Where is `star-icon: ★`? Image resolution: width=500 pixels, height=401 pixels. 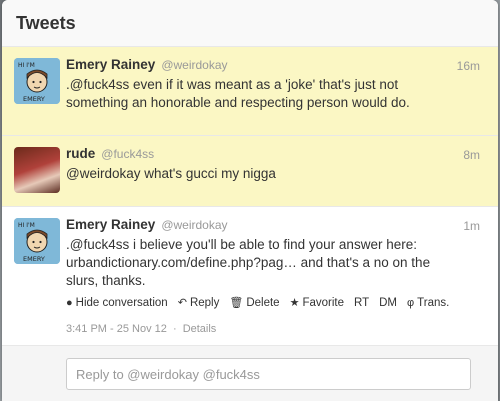 star-icon: ★ is located at coordinates (294, 303).